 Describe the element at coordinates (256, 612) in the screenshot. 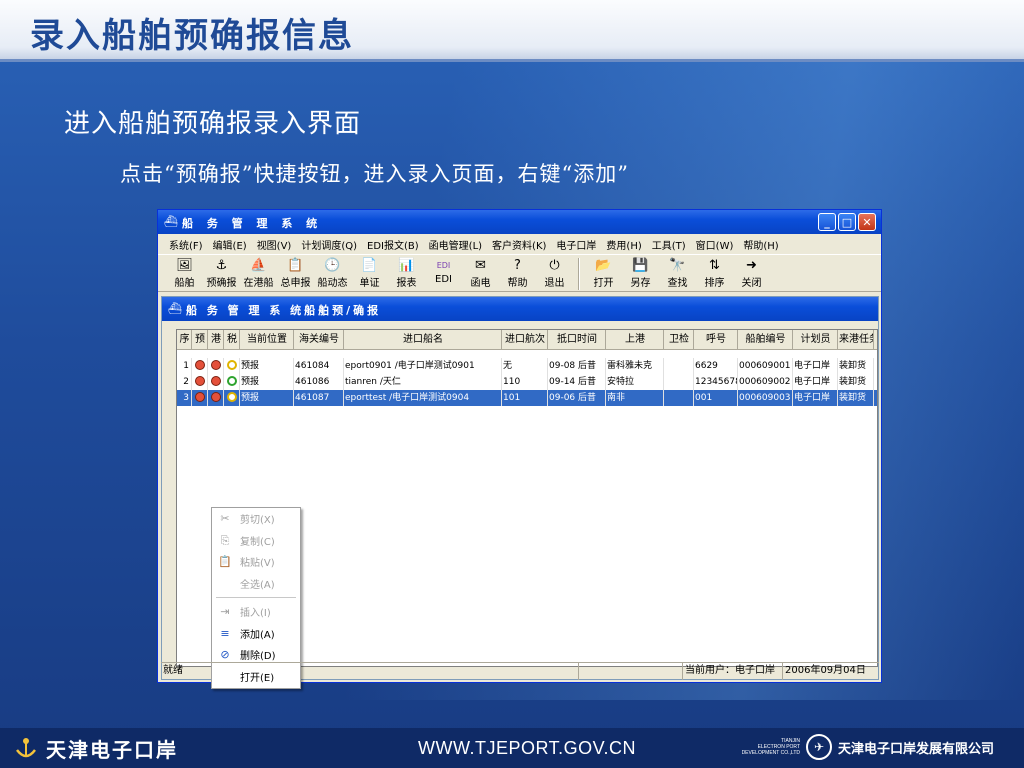

I see `context-menu-item-4: ⇥ 插入(I)` at that location.